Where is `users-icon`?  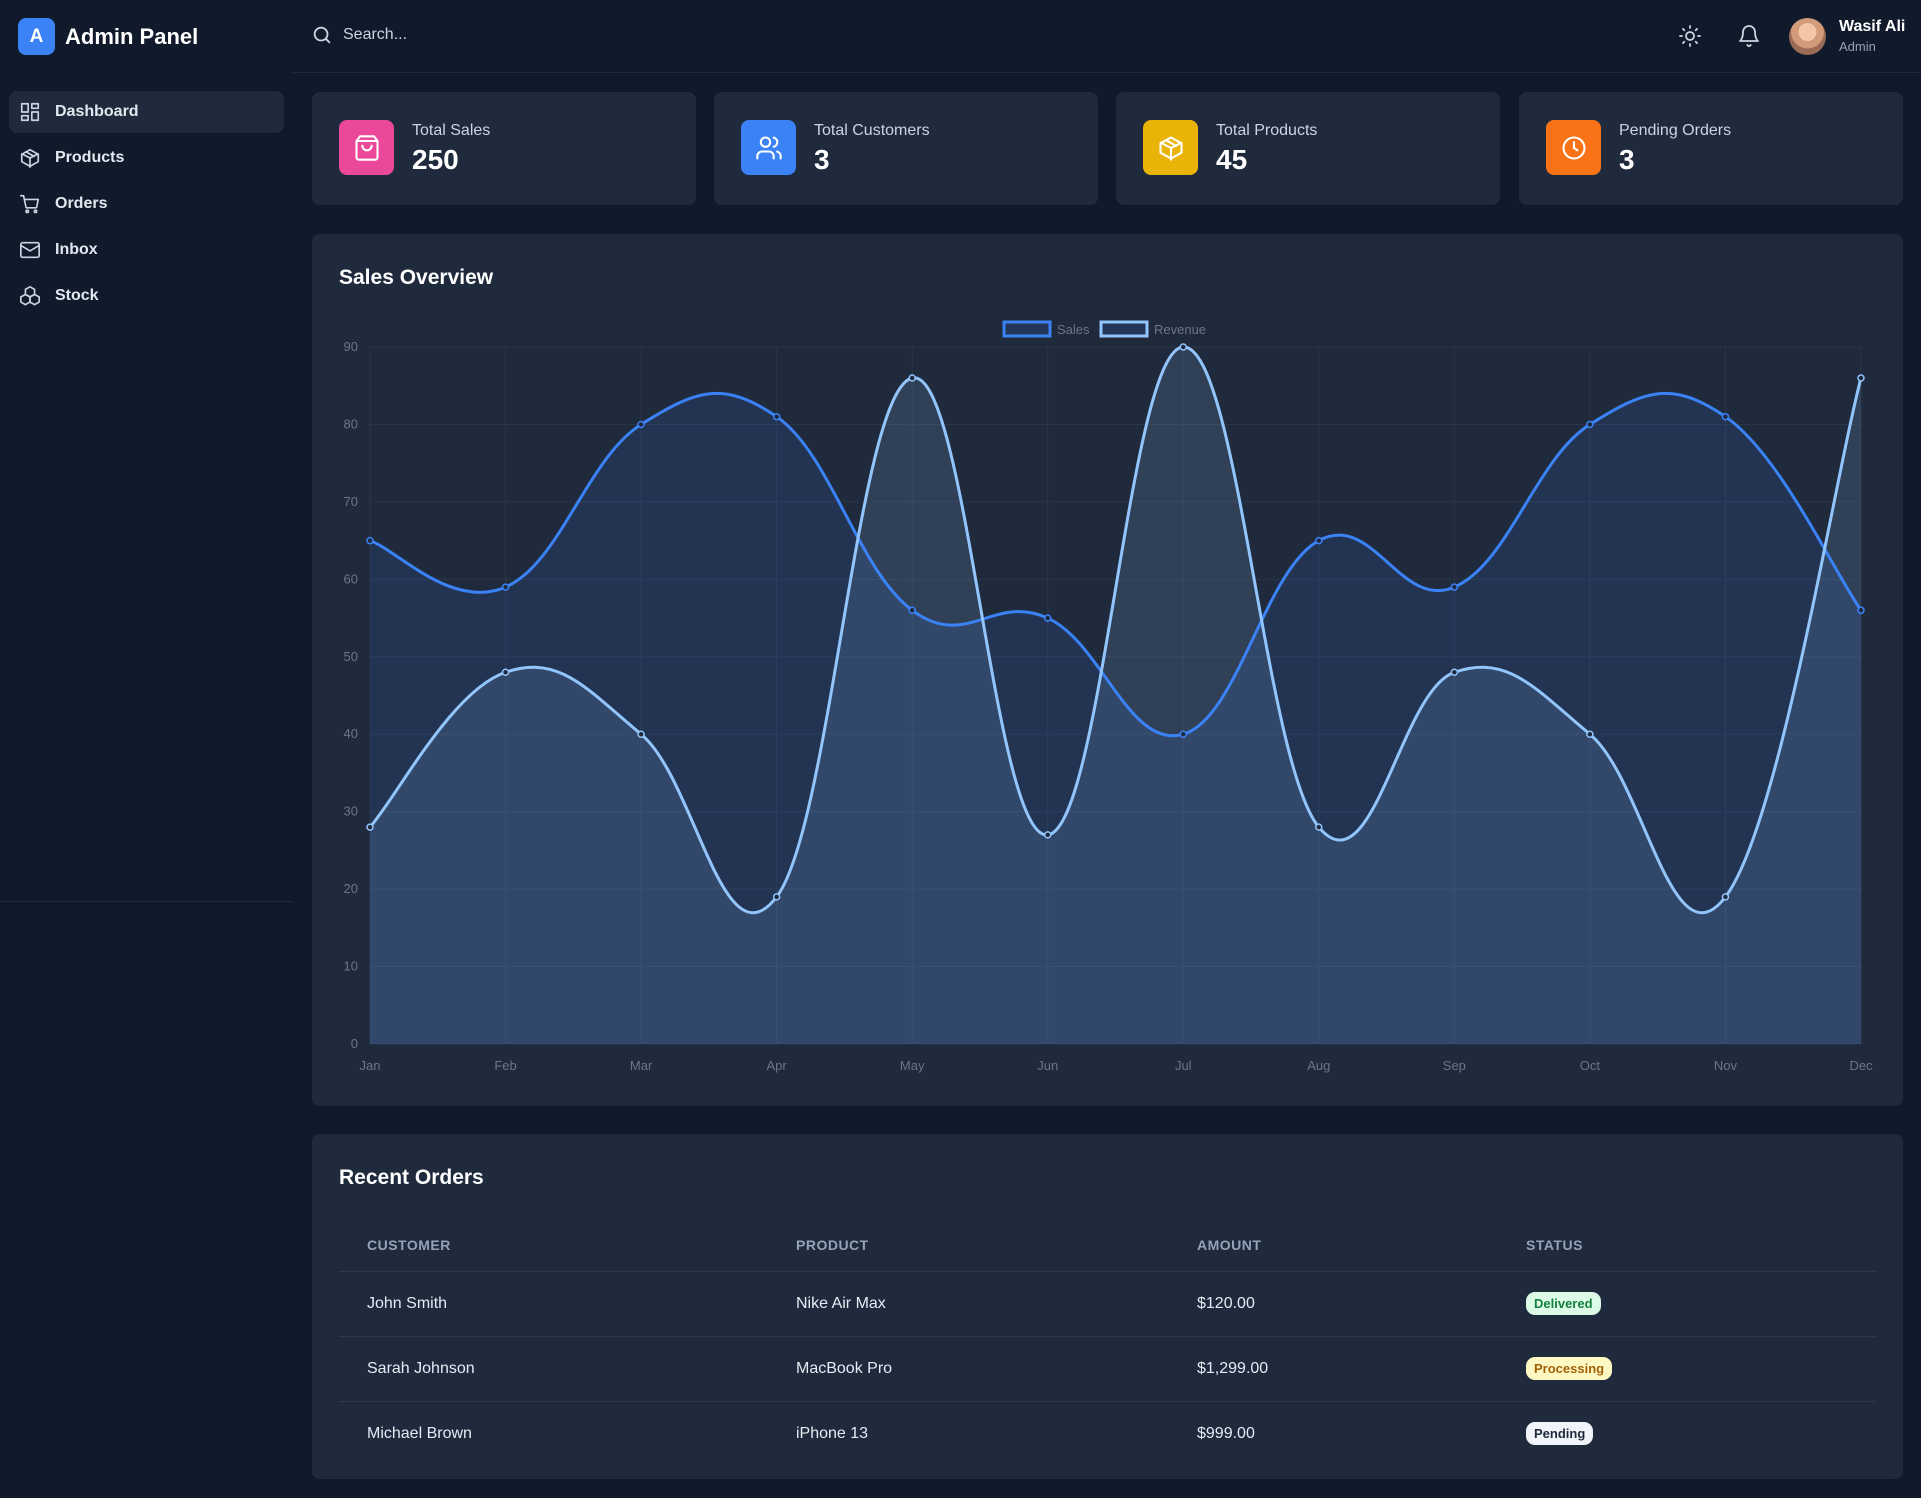 users-icon is located at coordinates (768, 147).